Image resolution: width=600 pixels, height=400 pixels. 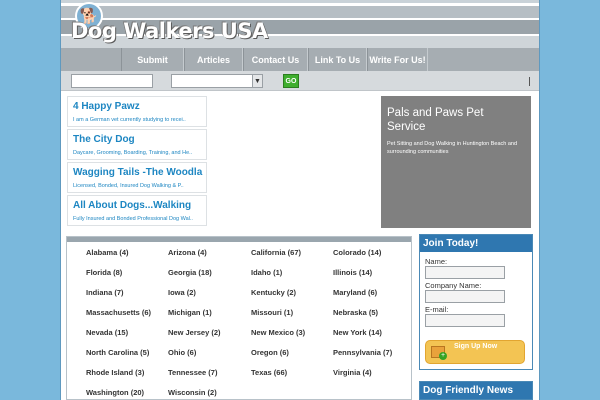 I want to click on state-link: Texas (66), so click(x=269, y=372).